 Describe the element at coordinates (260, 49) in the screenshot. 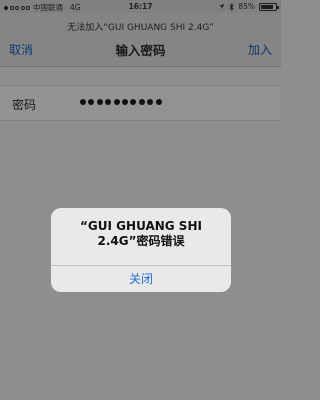

I see `join-button: 加入` at that location.